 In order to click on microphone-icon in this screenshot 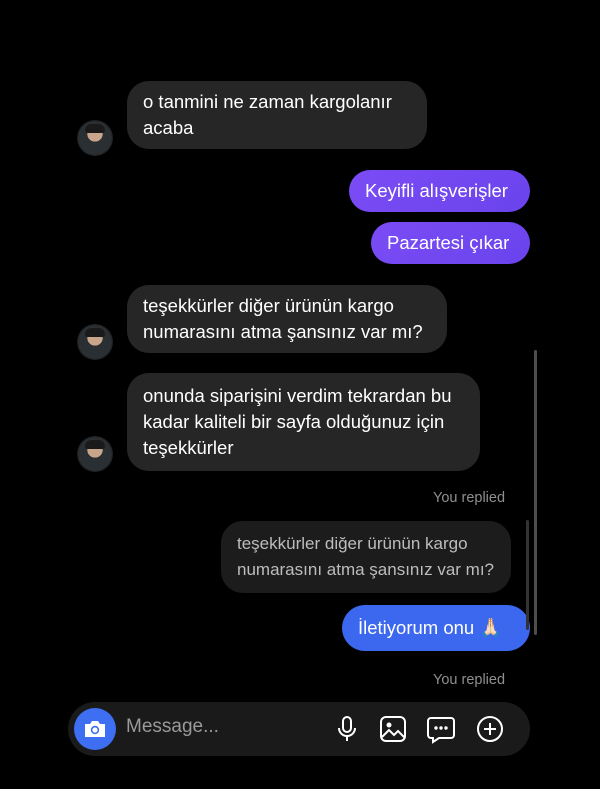, I will do `click(347, 729)`.